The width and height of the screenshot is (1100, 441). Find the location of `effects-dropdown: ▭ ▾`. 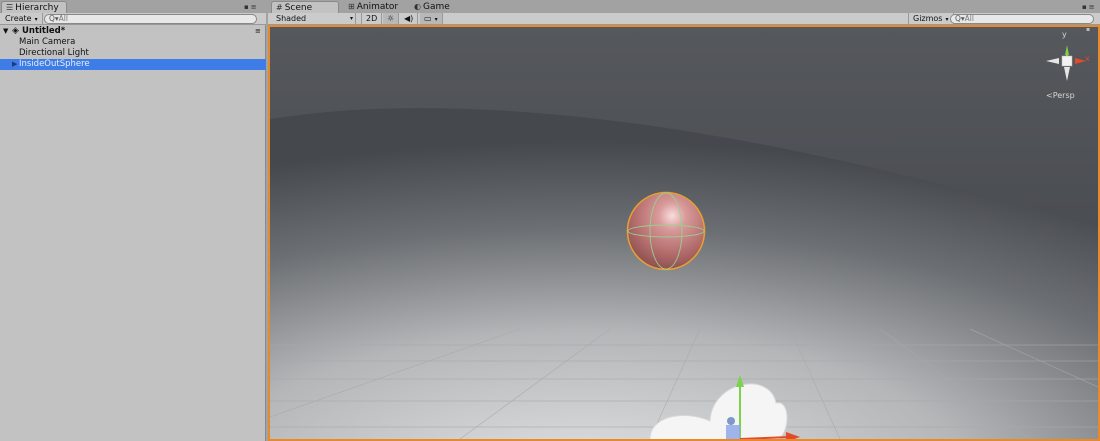

effects-dropdown: ▭ ▾ is located at coordinates (431, 18).